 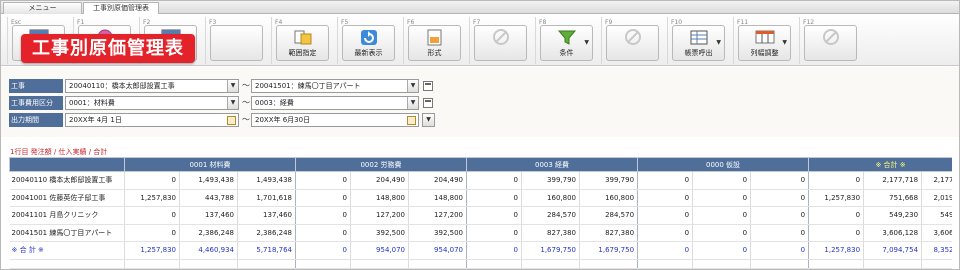 I want to click on toolbar-slot-f8: F8 条件 ▼, so click(x=565, y=40).